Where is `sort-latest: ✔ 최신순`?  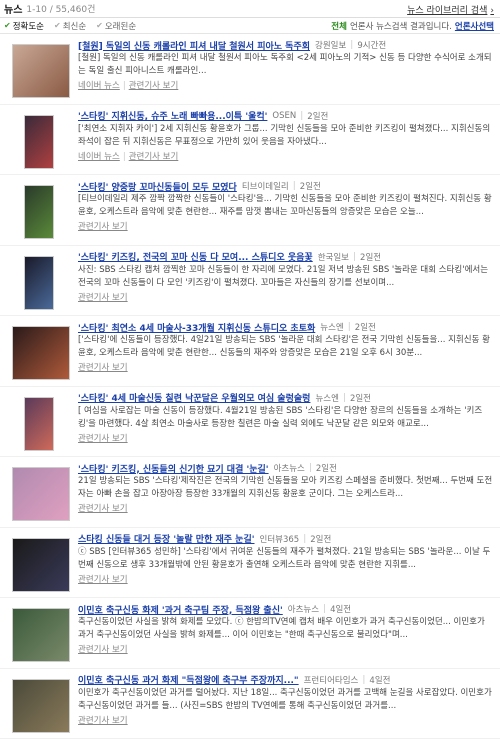
sort-latest: ✔ 최신순 is located at coordinates (70, 26).